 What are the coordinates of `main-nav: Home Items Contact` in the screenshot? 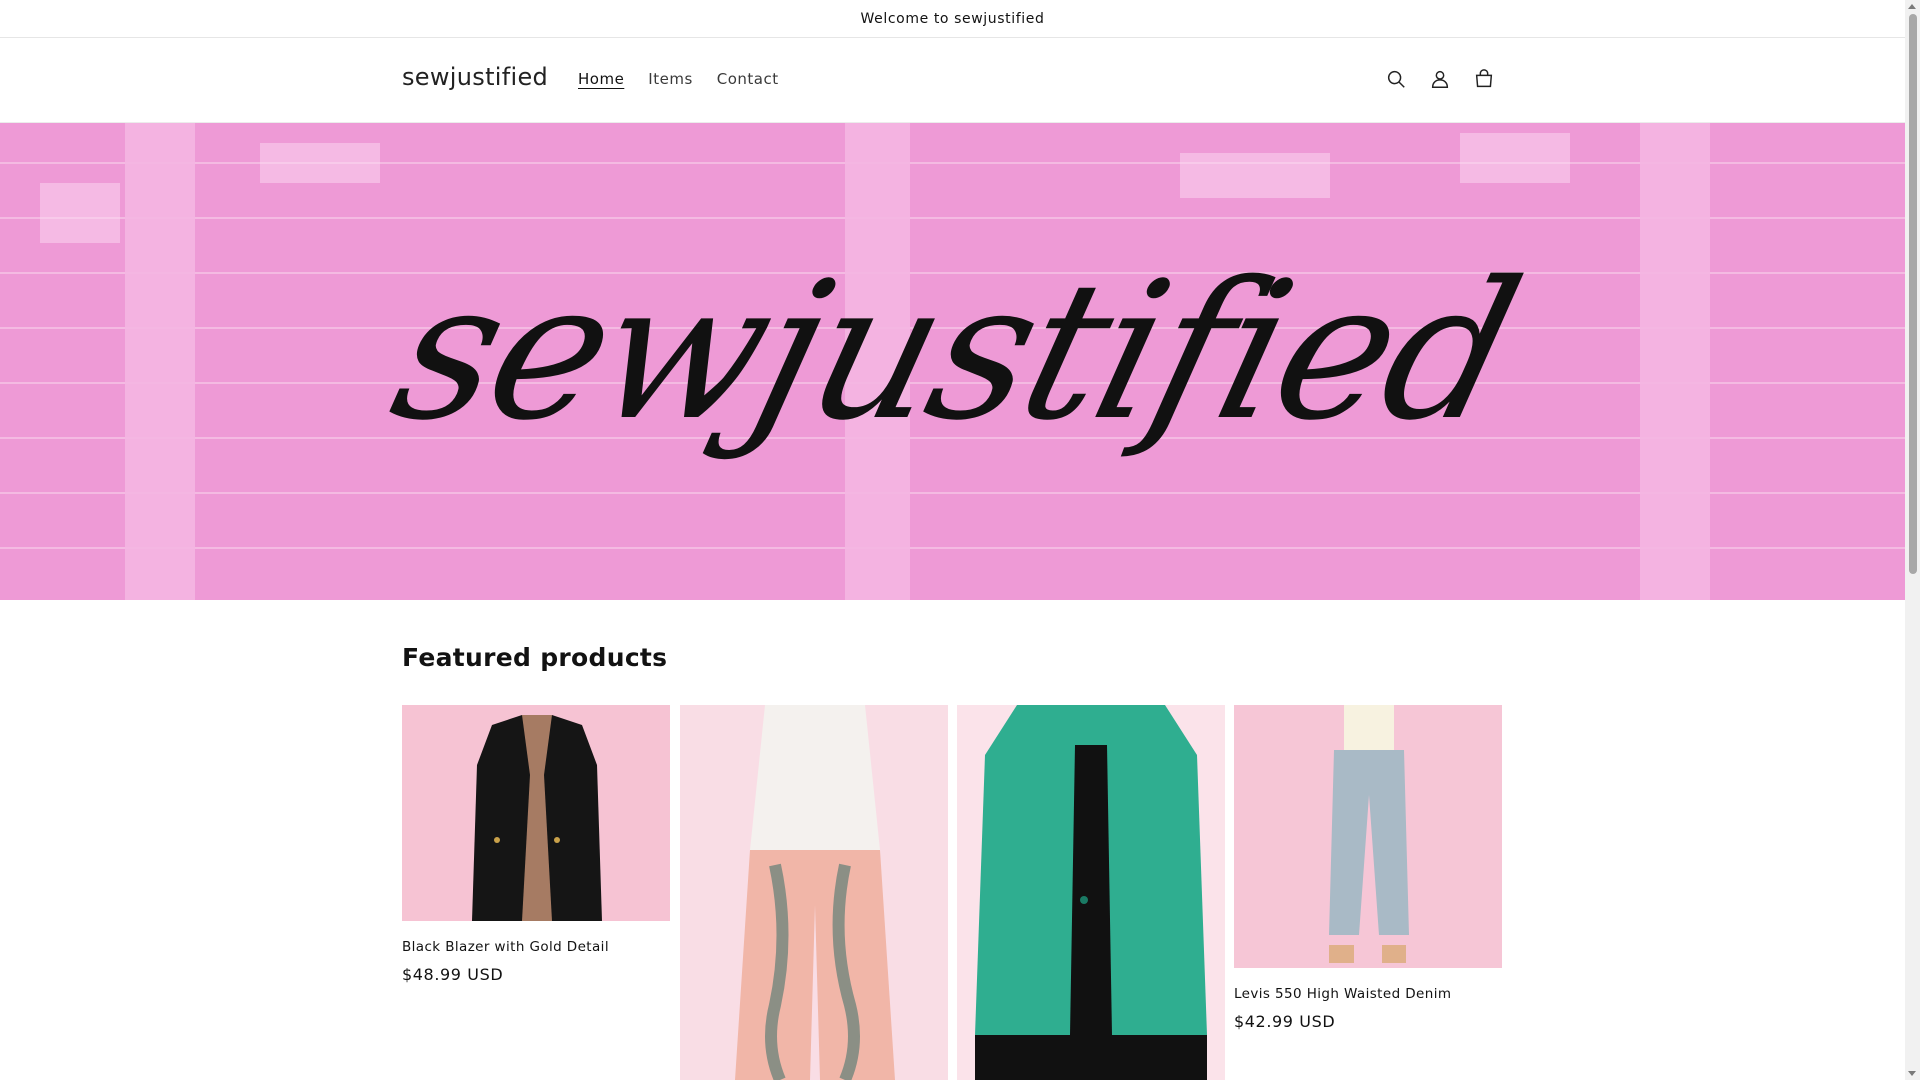 It's located at (678, 79).